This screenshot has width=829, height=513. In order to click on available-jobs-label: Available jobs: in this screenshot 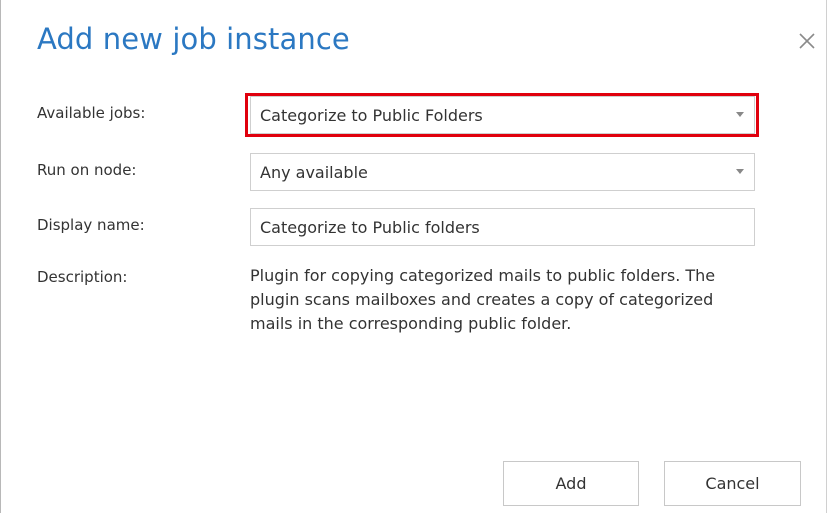, I will do `click(91, 113)`.